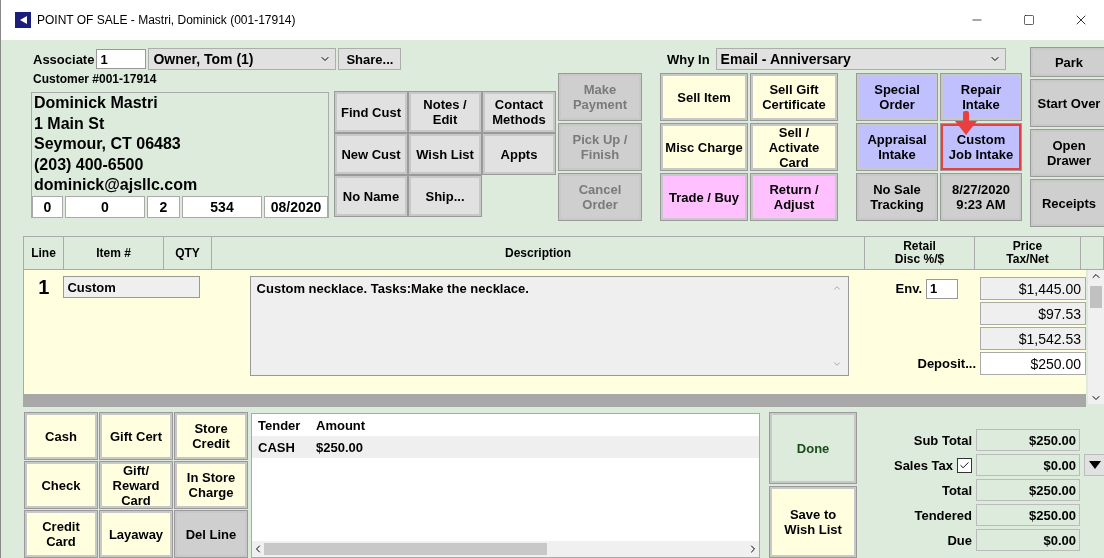 This screenshot has width=1104, height=558. What do you see at coordinates (1033, 288) in the screenshot?
I see `price-cell: $1,445.00` at bounding box center [1033, 288].